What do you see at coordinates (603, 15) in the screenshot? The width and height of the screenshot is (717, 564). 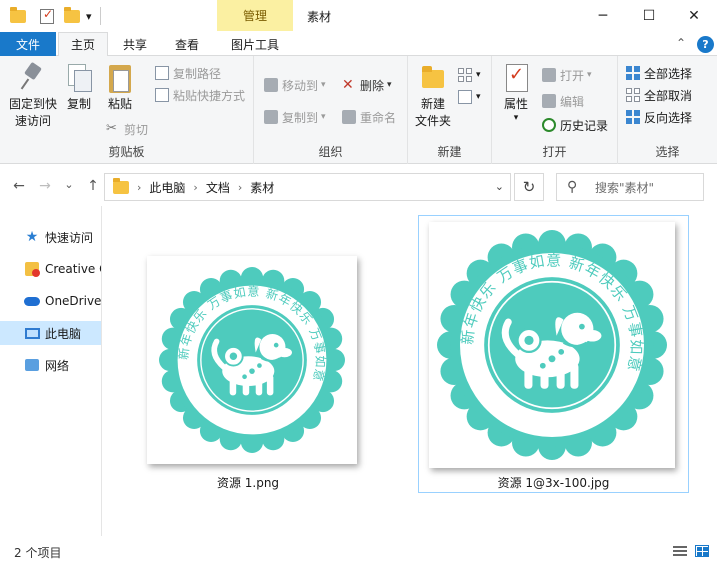 I see `minimize-button: ─` at bounding box center [603, 15].